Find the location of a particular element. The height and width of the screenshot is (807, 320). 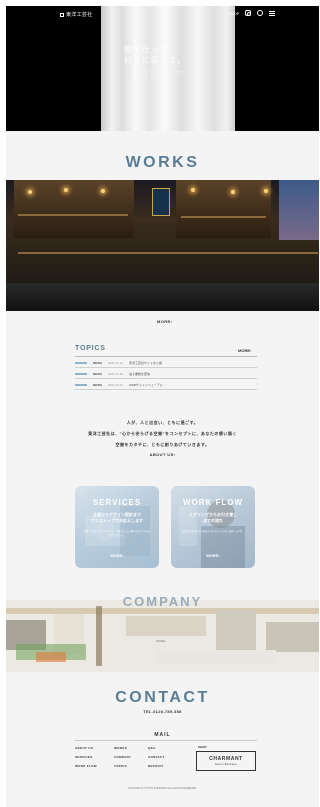

services-card-subtitle-line2: ワンストップでお応えします is located at coordinates (117, 520).